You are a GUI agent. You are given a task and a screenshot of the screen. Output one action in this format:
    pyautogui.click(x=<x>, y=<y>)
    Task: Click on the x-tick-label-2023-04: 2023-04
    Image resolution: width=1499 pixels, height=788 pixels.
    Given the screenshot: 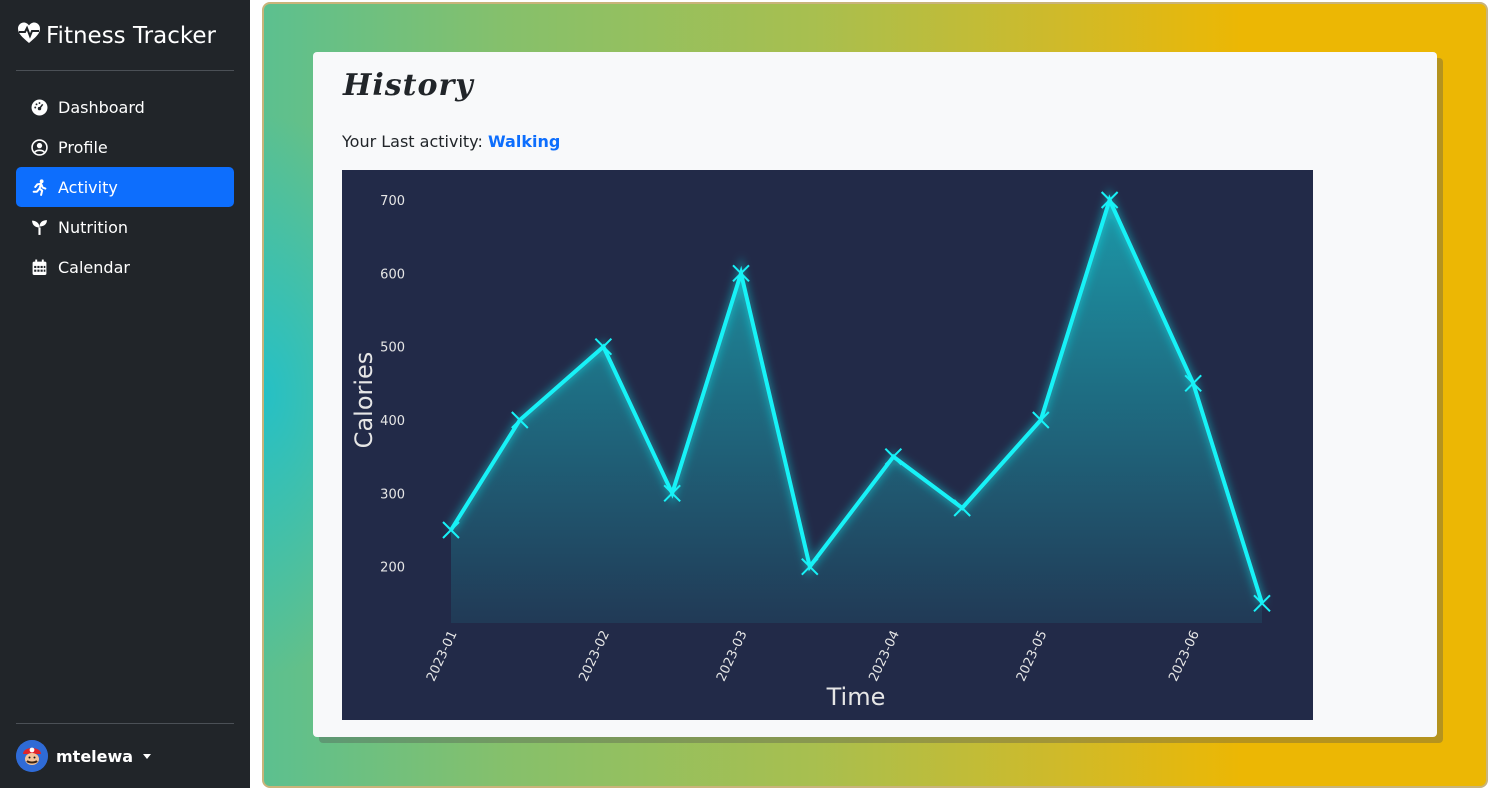 What is the action you would take?
    pyautogui.click(x=884, y=656)
    